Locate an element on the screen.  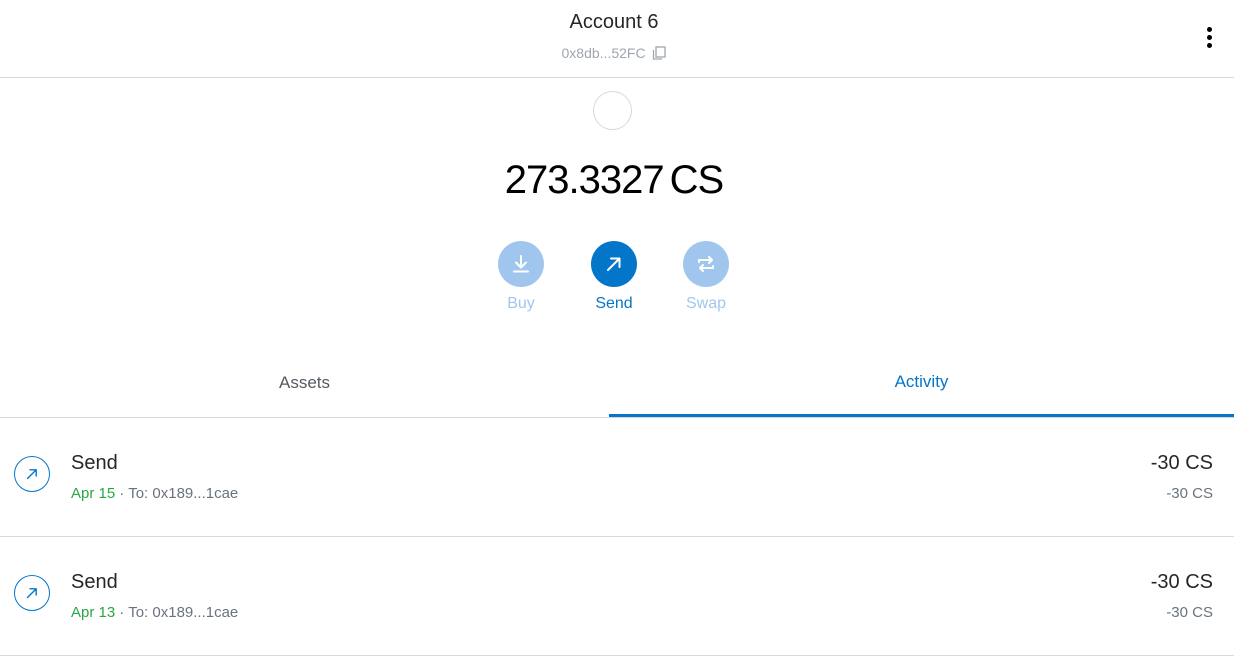
swap-button: Swap is located at coordinates (706, 277).